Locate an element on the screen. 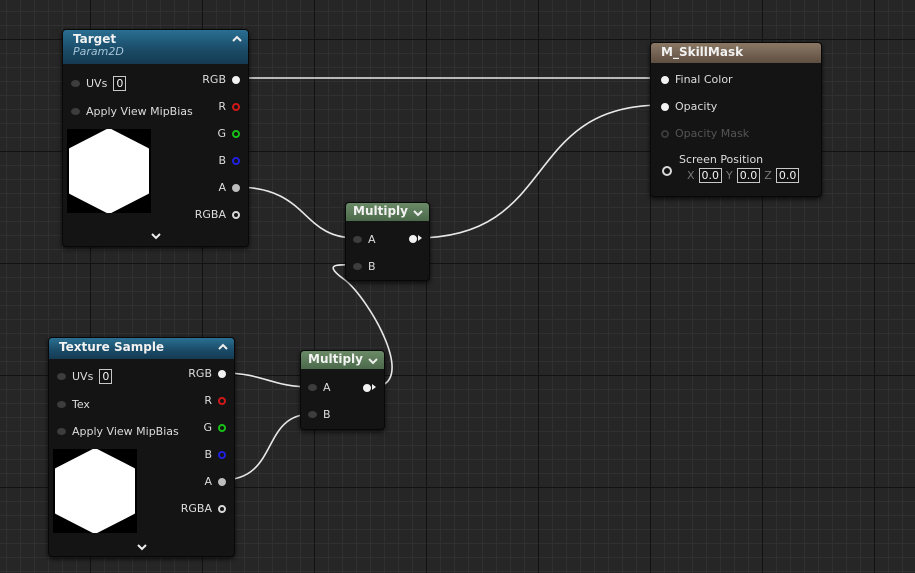  multiply-top-in-b: B is located at coordinates (364, 266).